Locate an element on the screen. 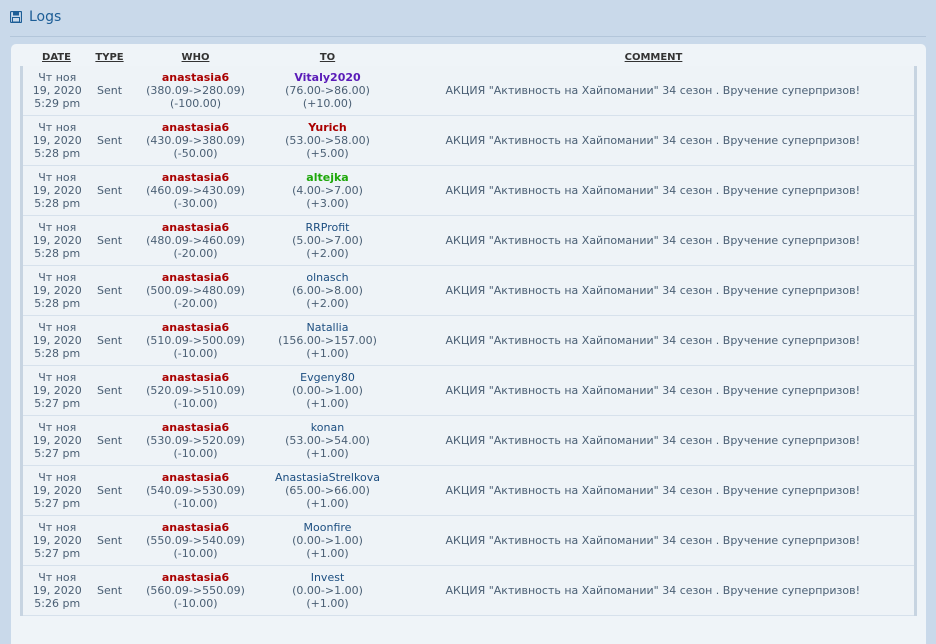  recipient-balance: (156.00->157.00) is located at coordinates (327, 340).